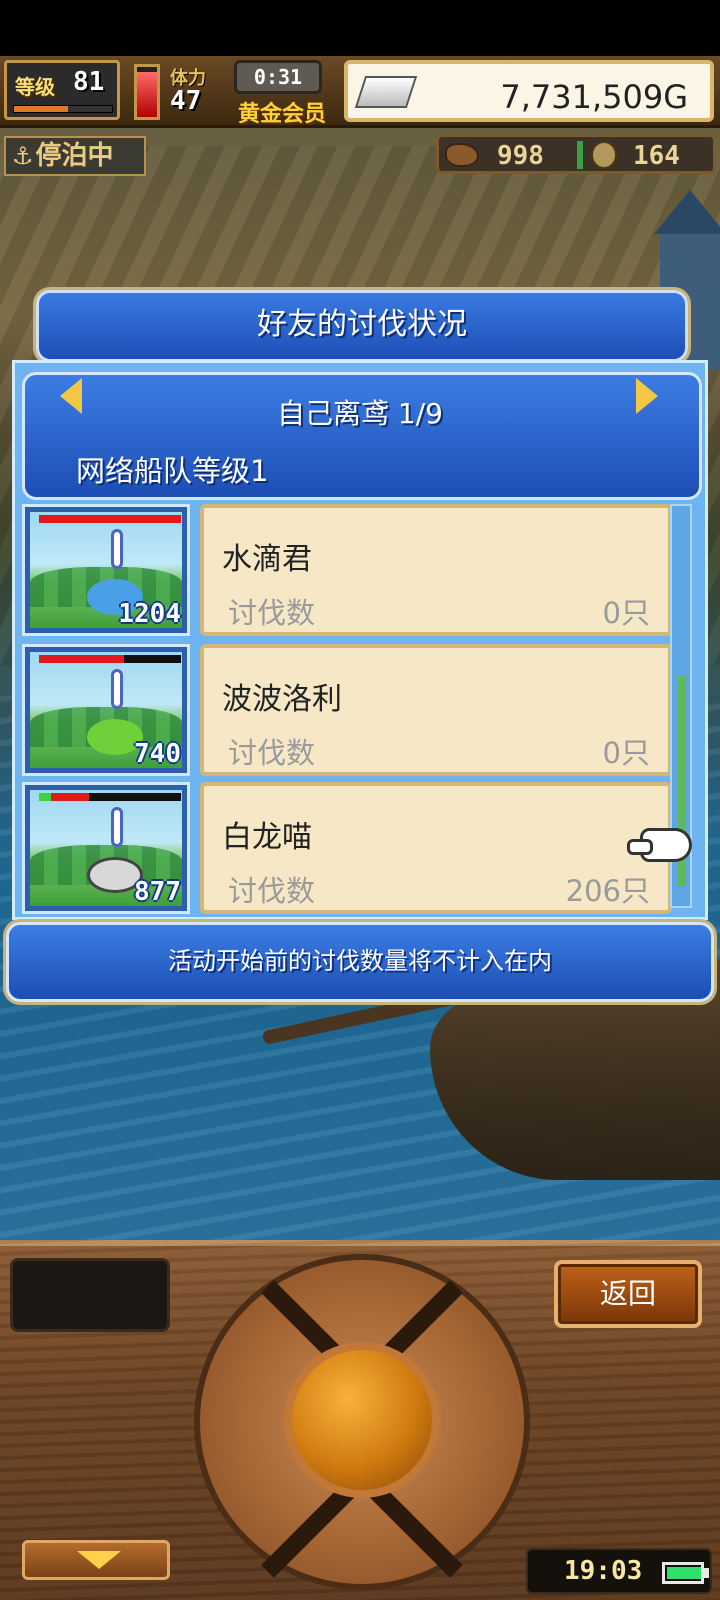 The width and height of the screenshot is (720, 1600). I want to click on mini-screen-slot, so click(90, 1295).